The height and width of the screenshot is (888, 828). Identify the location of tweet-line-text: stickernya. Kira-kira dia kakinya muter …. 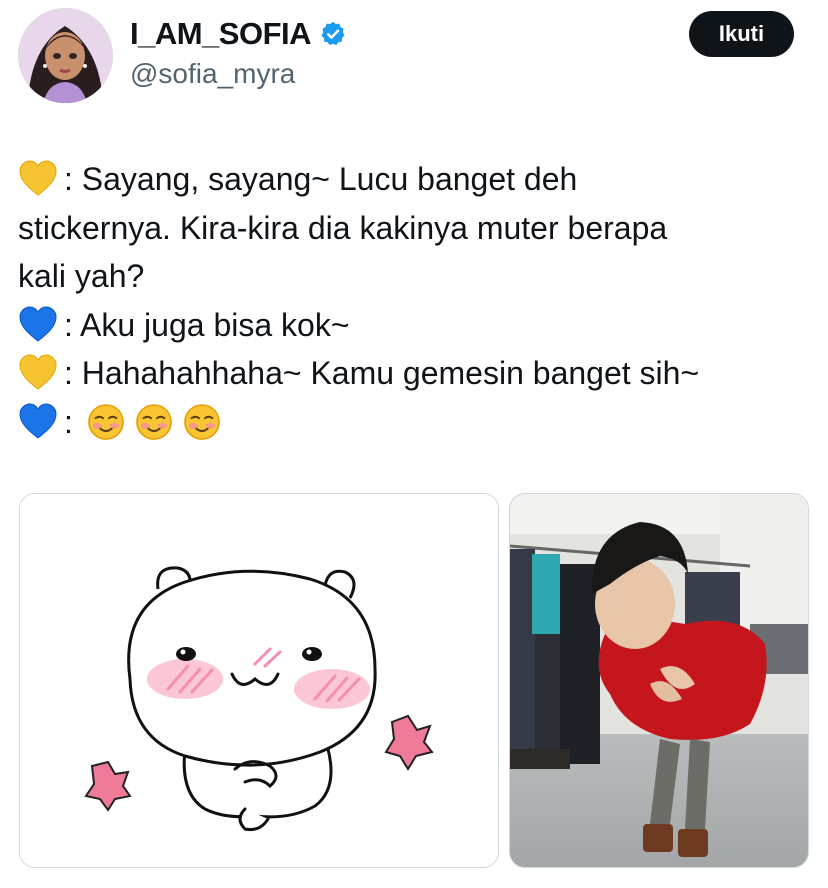
(343, 227).